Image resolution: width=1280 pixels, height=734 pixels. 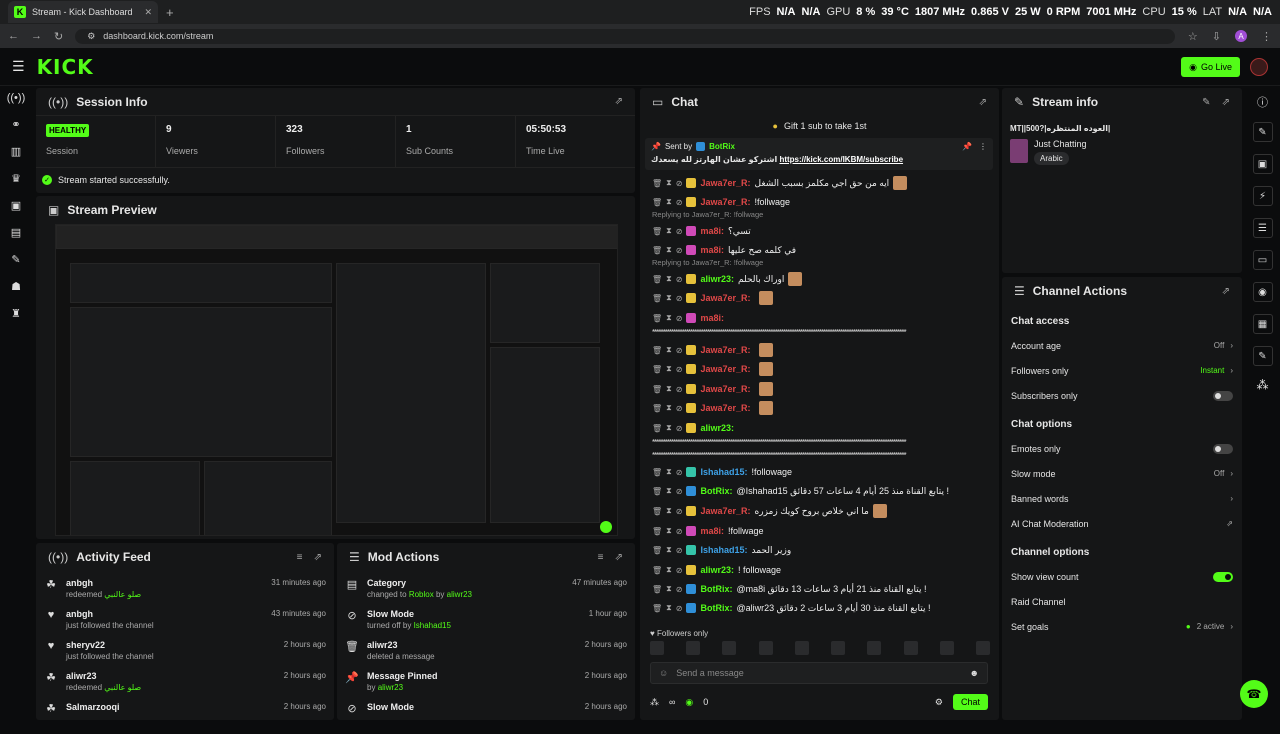 I want to click on category-thumbnail, so click(x=1019, y=151).